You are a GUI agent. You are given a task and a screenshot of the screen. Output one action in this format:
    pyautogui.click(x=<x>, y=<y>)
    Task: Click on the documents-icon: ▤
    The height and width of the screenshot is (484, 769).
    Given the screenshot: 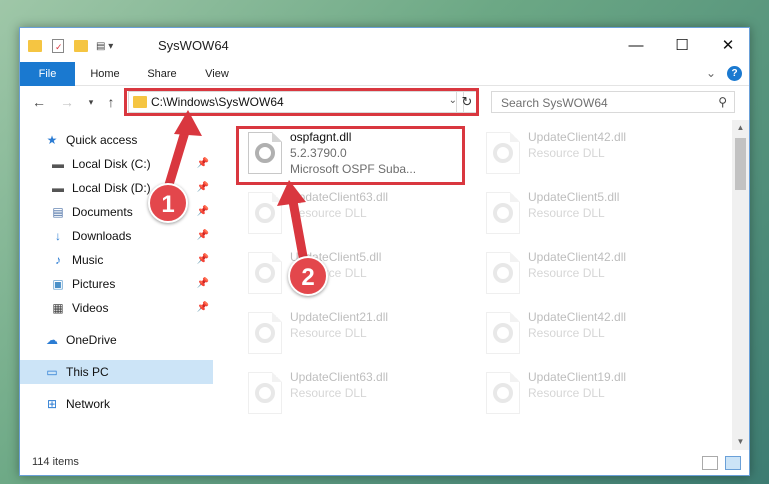 What is the action you would take?
    pyautogui.click(x=58, y=212)
    